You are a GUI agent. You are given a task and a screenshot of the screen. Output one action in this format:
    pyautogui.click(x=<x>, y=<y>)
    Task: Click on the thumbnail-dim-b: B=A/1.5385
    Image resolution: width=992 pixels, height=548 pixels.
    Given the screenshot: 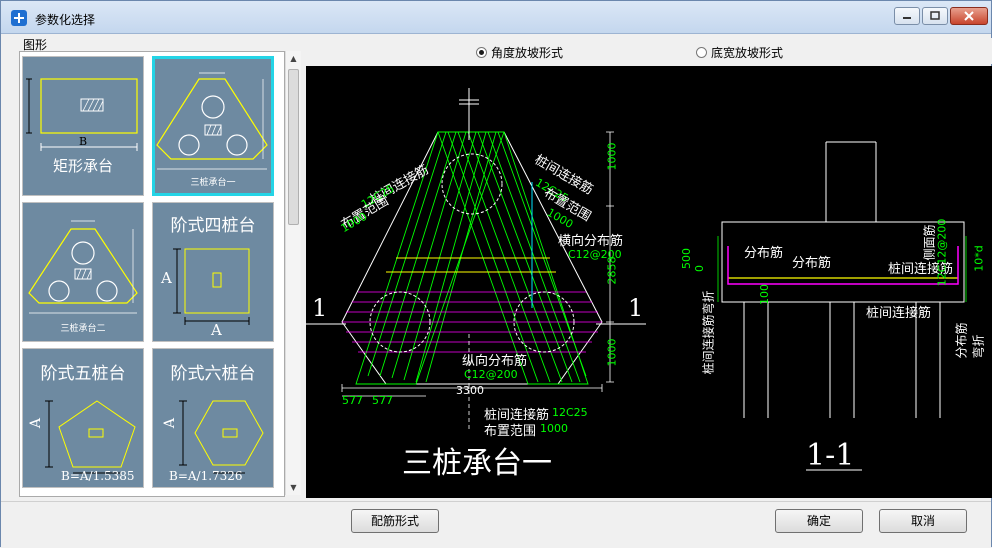 What is the action you would take?
    pyautogui.click(x=98, y=476)
    